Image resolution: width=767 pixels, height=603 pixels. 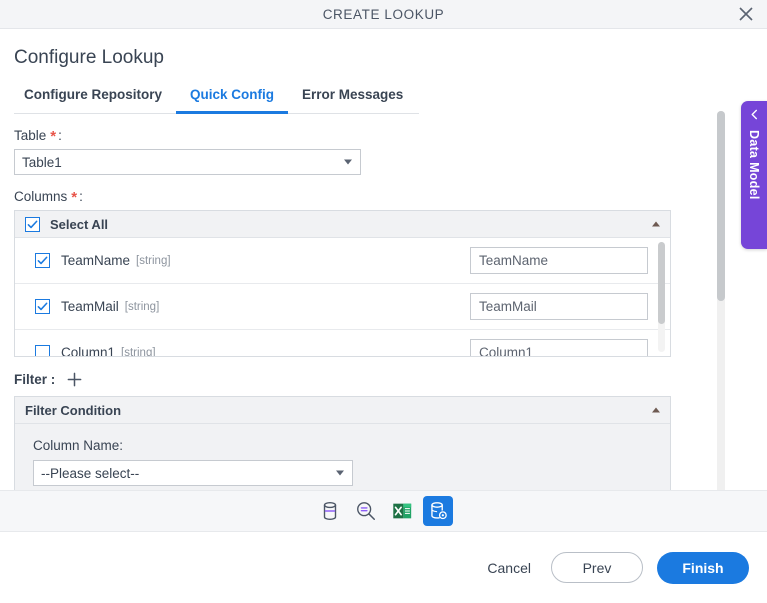 What do you see at coordinates (356, 136) in the screenshot?
I see `table-field-label: Table * :` at bounding box center [356, 136].